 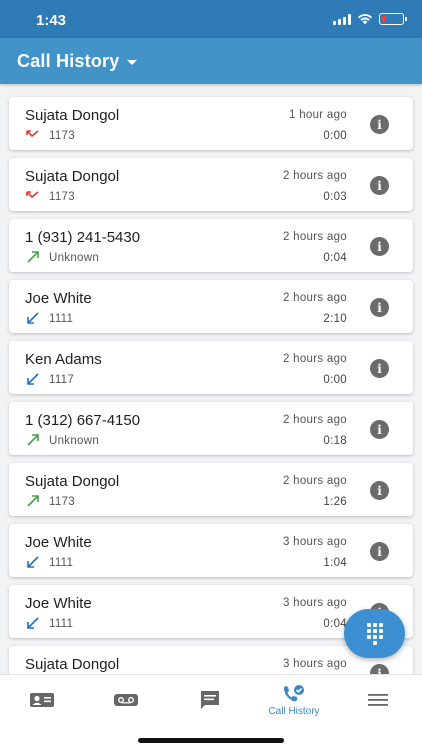 What do you see at coordinates (211, 550) in the screenshot?
I see `call-row: Joe White 1111 3 hours ago 1:04 i` at bounding box center [211, 550].